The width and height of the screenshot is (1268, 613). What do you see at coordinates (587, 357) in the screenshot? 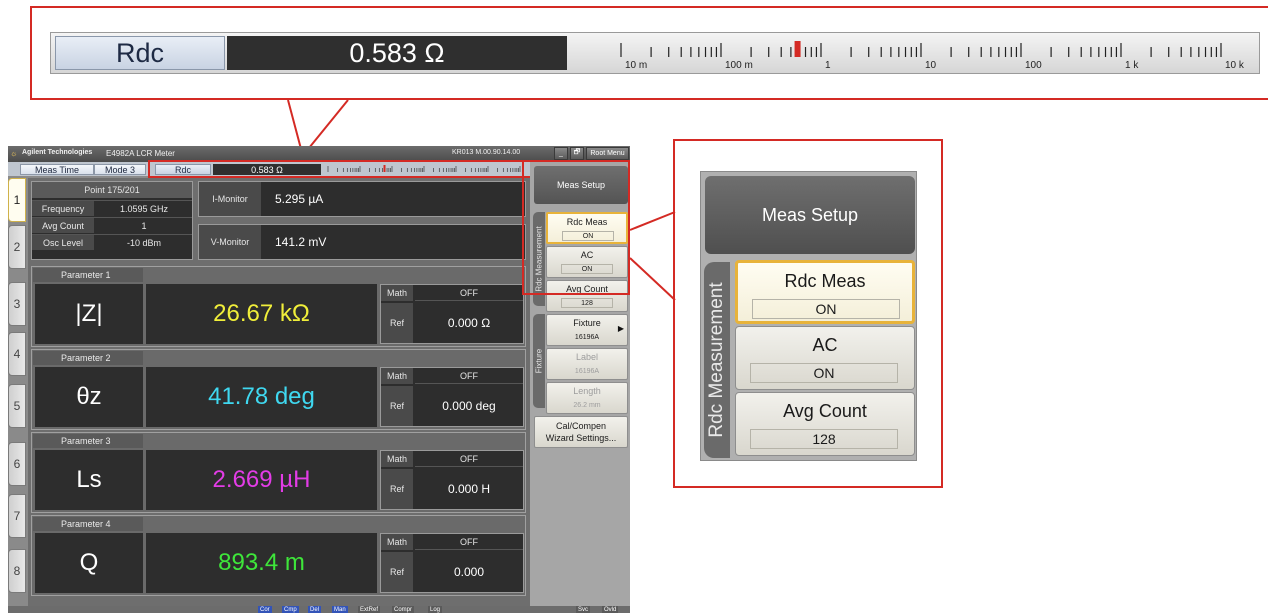
I see `label-label: Label` at bounding box center [587, 357].